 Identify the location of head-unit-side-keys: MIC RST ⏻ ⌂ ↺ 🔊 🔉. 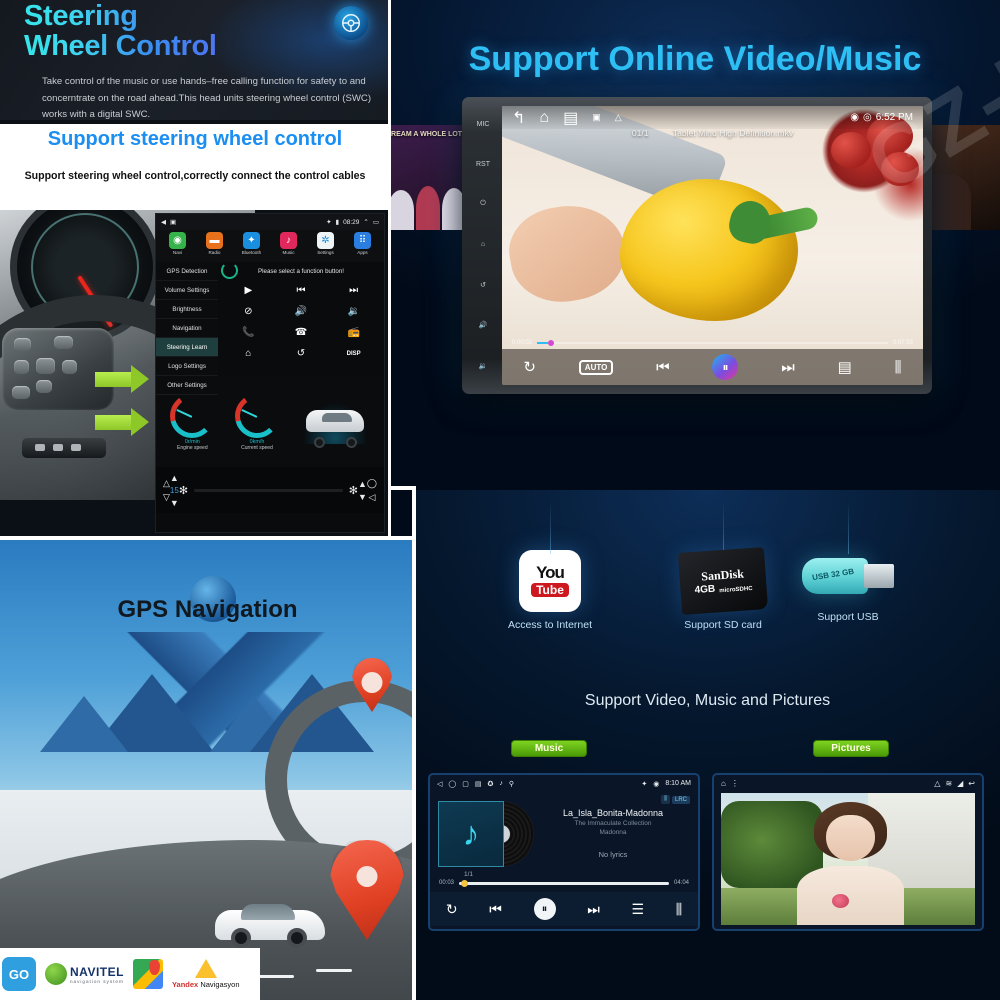
(483, 245).